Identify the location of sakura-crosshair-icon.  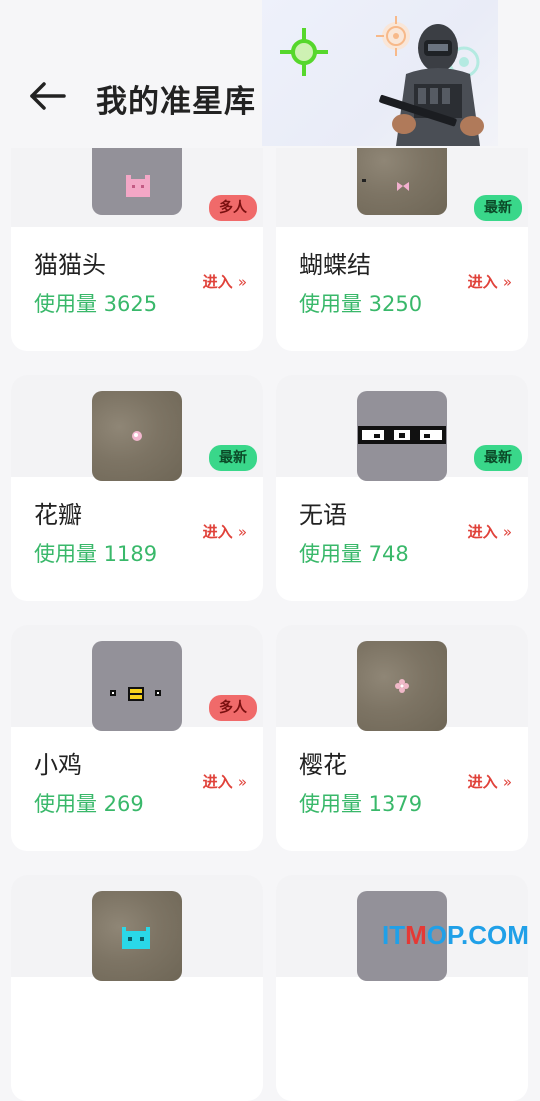
(402, 686).